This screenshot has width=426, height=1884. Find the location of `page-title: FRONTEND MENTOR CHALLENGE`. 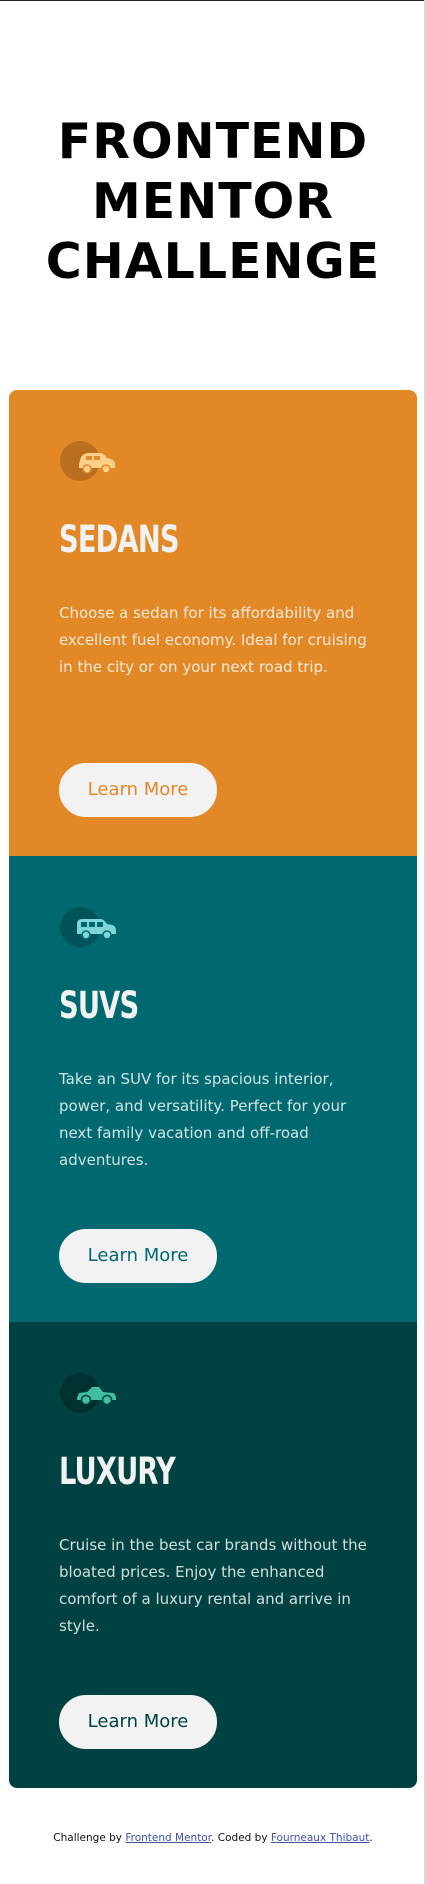

page-title: FRONTEND MENTOR CHALLENGE is located at coordinates (213, 201).